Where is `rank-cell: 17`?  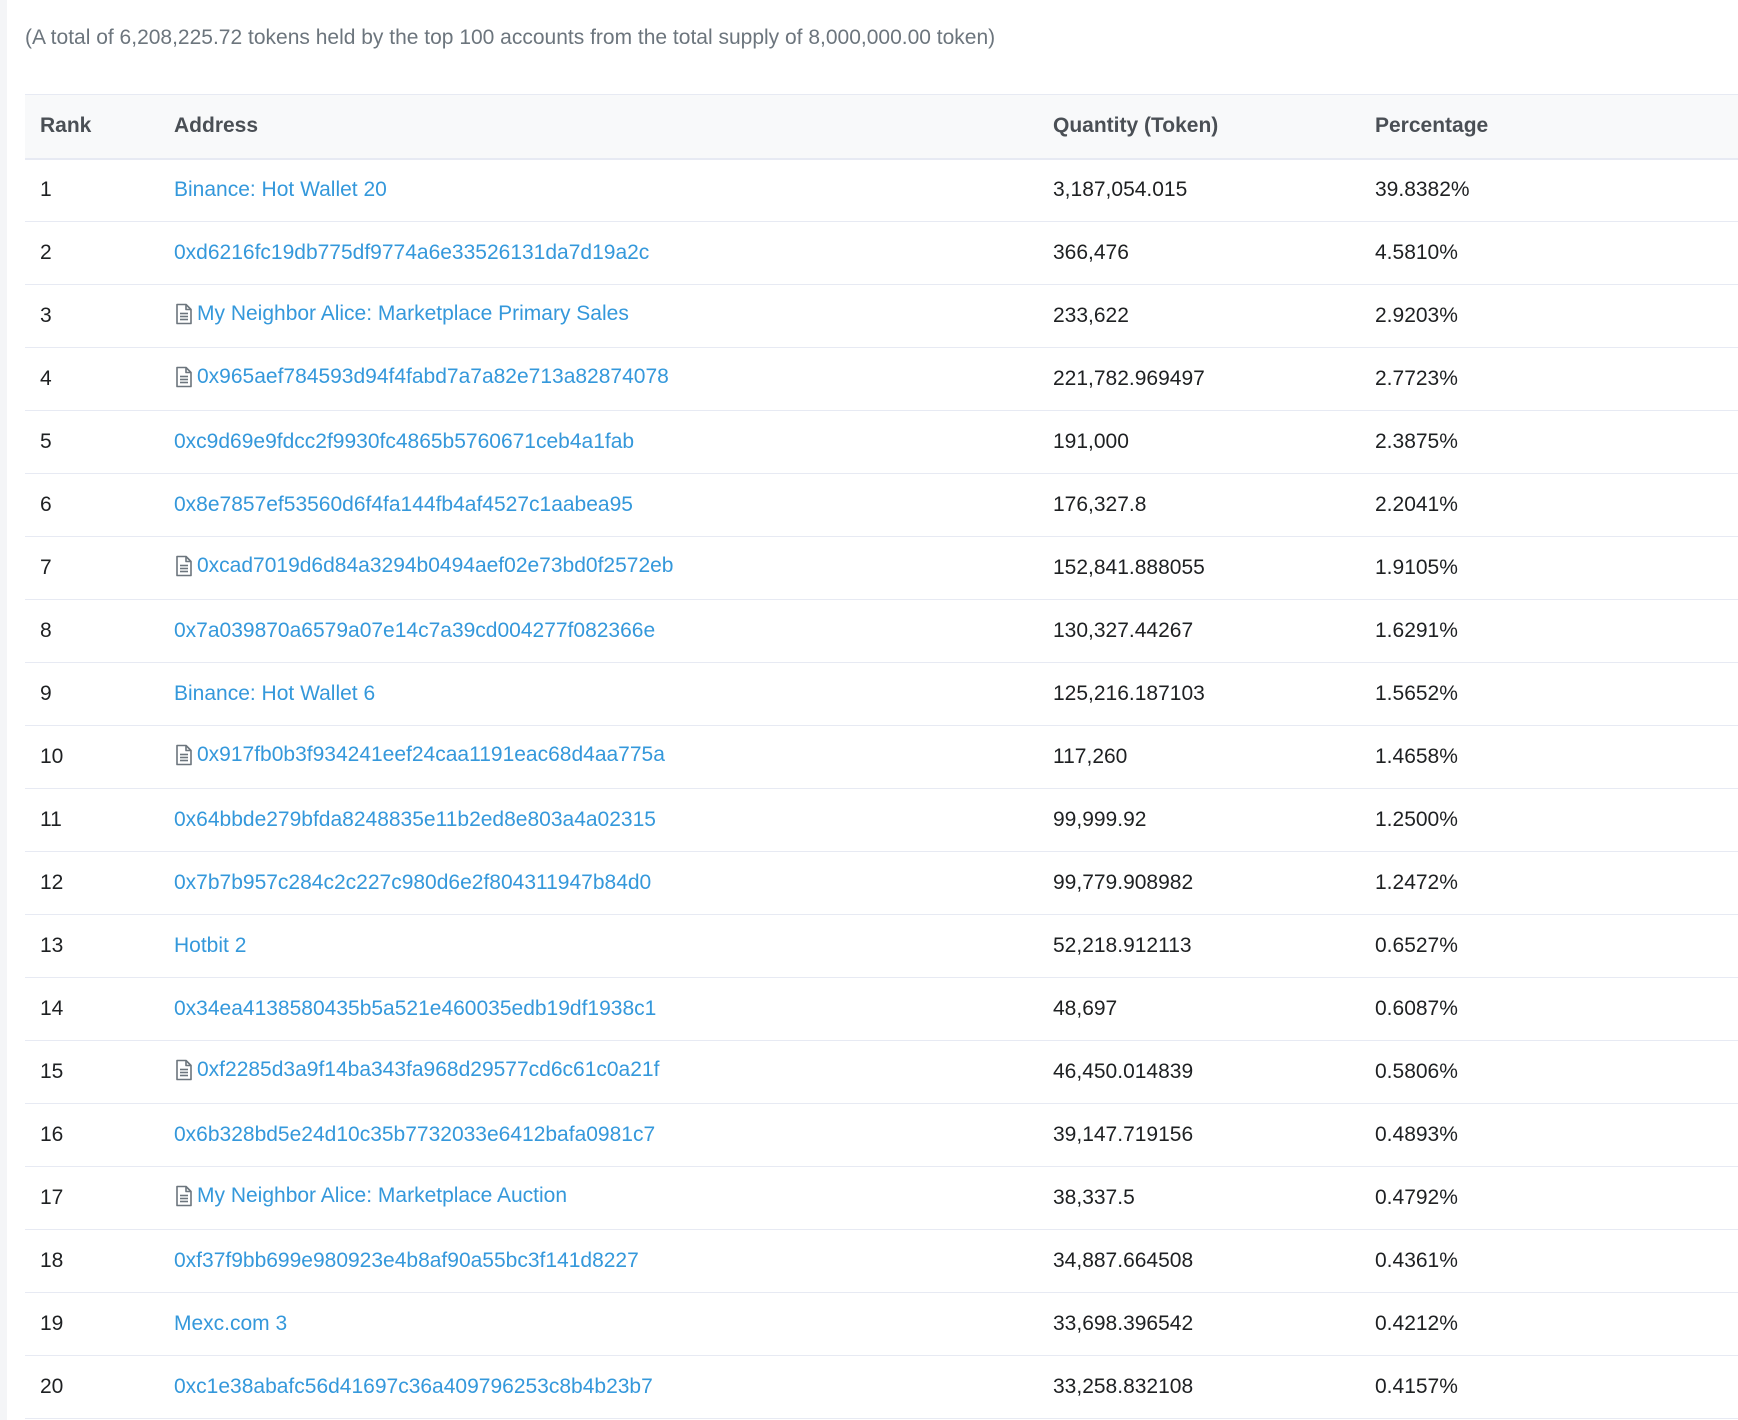
rank-cell: 17 is located at coordinates (92, 1198).